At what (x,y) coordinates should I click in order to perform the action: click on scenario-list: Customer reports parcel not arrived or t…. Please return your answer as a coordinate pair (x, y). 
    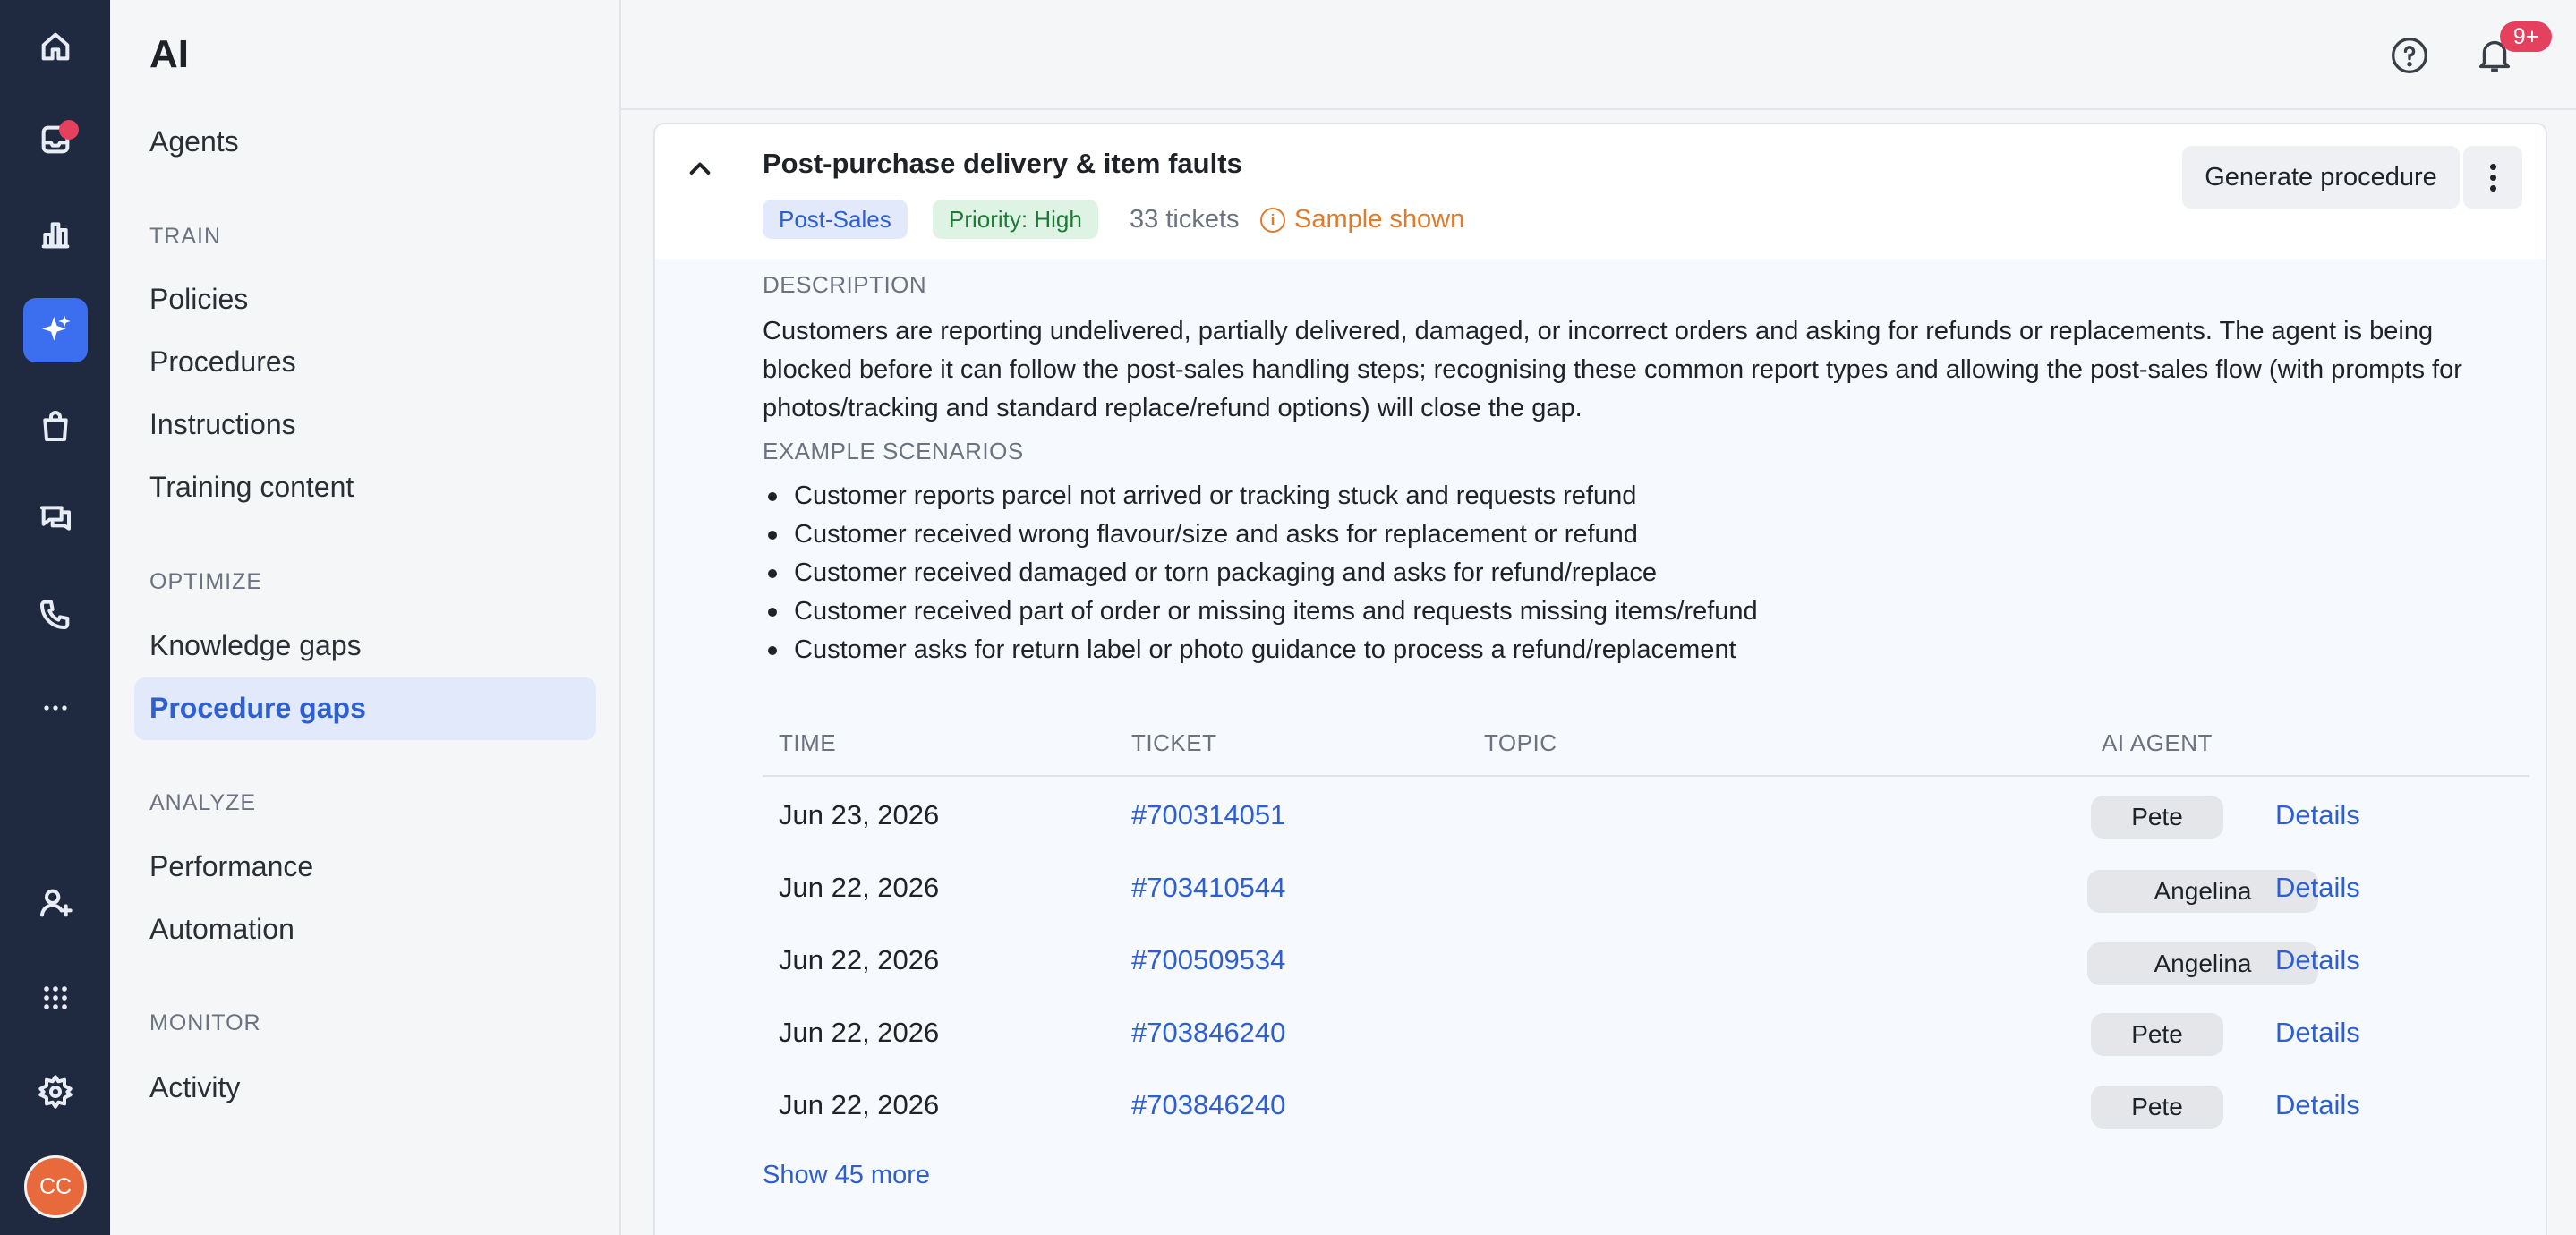
    Looking at the image, I should click on (1640, 573).